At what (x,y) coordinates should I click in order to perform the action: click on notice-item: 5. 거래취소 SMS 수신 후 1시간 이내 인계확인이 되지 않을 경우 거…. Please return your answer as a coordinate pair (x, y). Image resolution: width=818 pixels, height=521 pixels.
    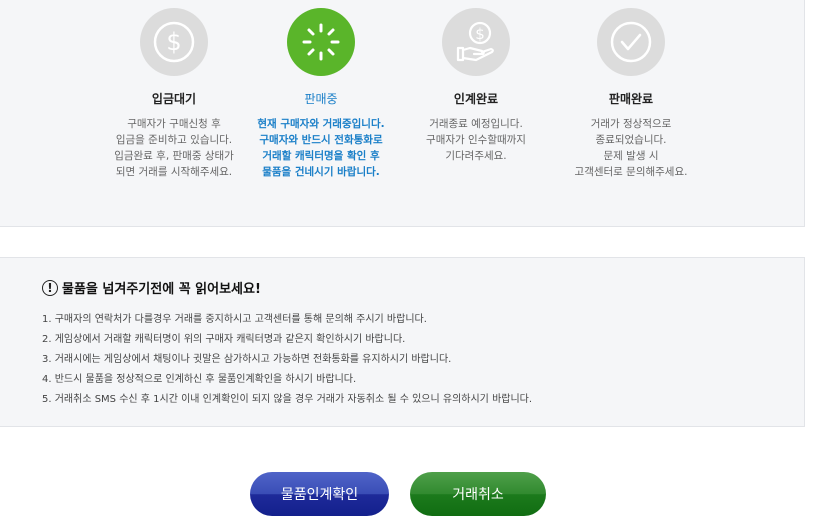
    Looking at the image, I should click on (287, 399).